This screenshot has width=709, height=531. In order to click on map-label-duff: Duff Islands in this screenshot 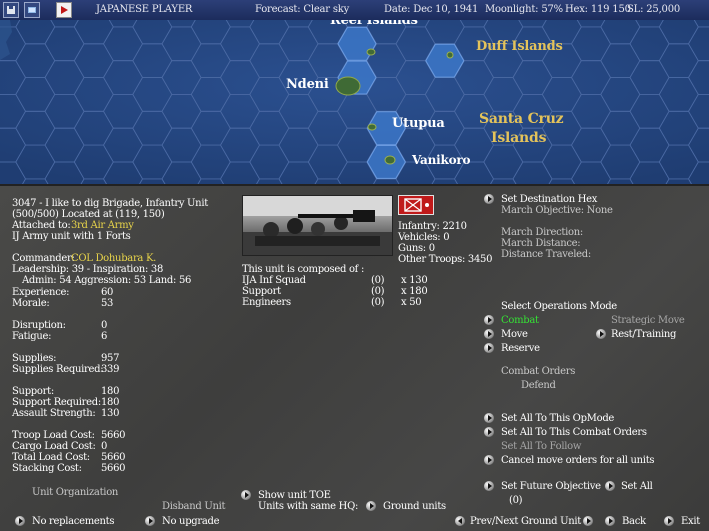, I will do `click(519, 46)`.